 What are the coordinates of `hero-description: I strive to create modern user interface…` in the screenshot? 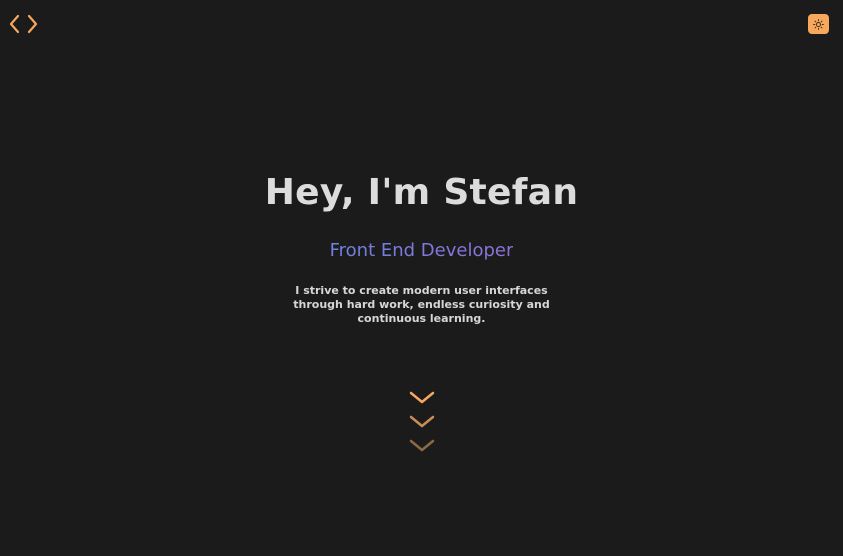 It's located at (421, 304).